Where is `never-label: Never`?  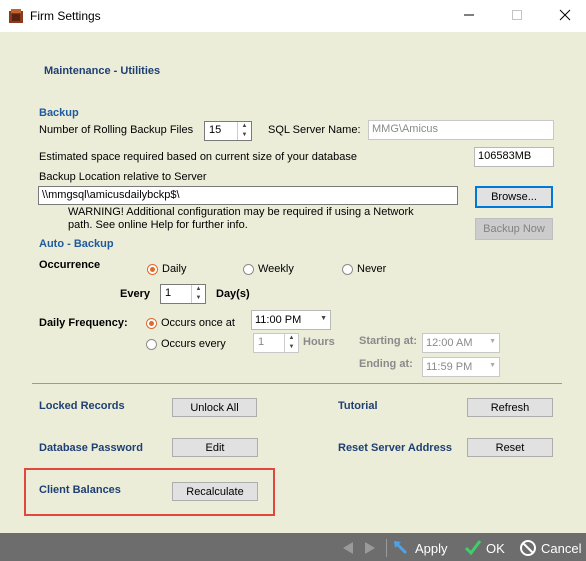
never-label: Never is located at coordinates (372, 269).